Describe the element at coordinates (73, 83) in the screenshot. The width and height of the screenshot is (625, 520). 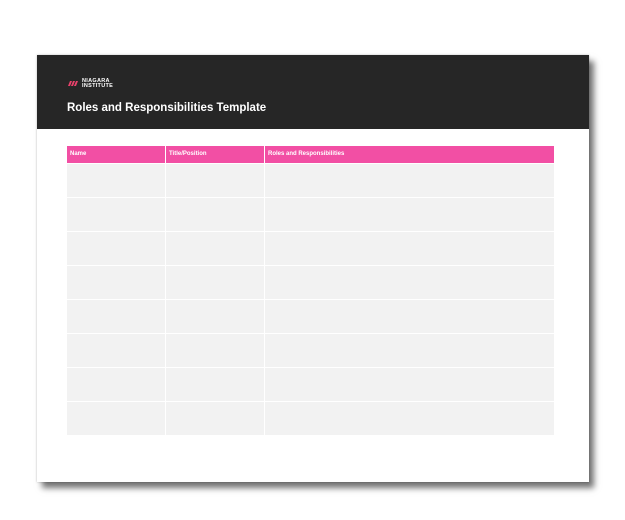
I see `logo-stripes-icon` at that location.